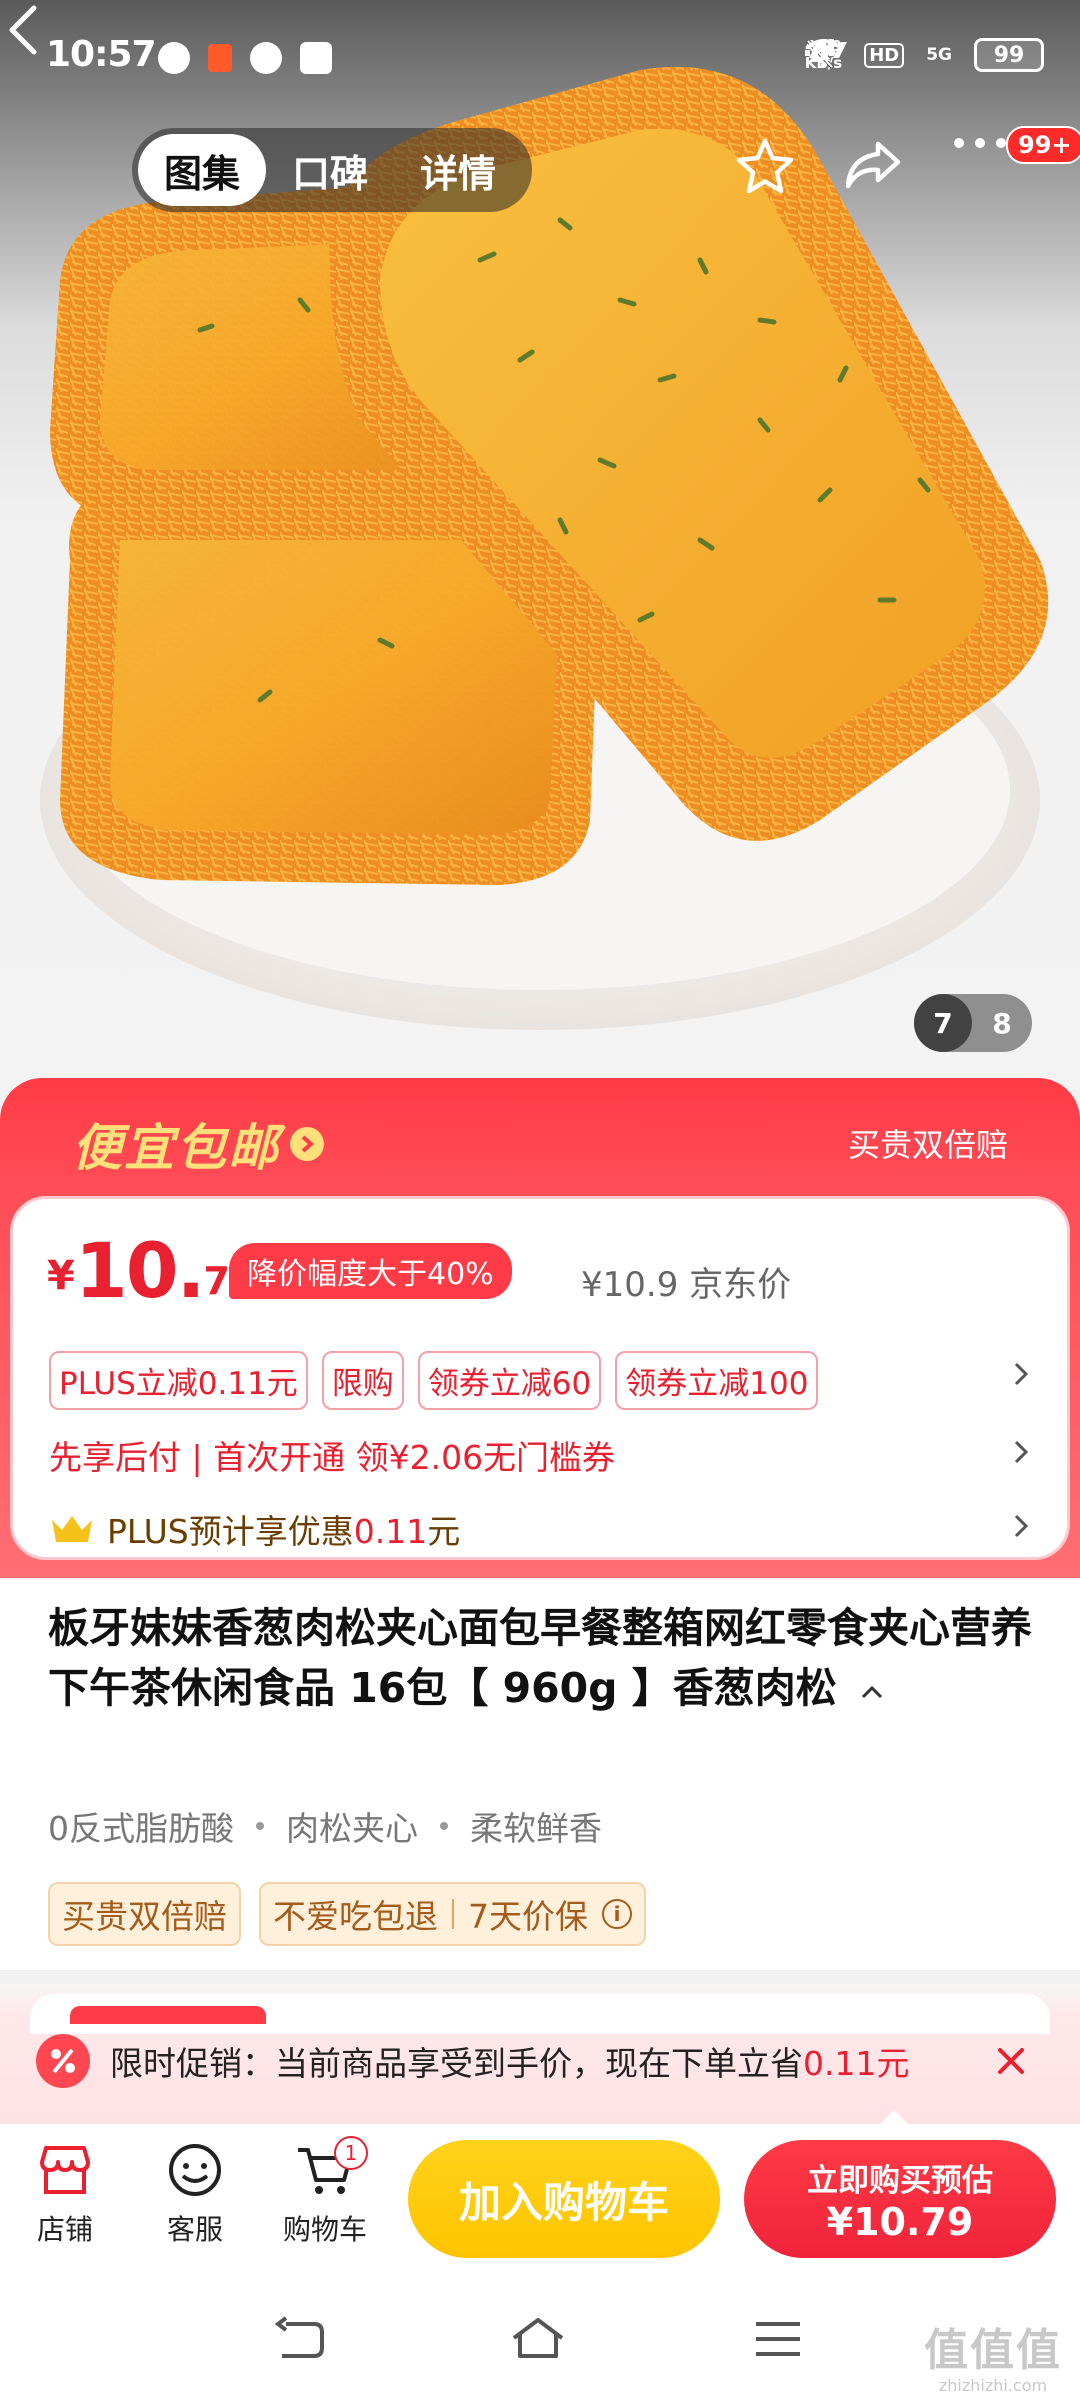  I want to click on return-tag: 不爱吃包退, so click(355, 1916).